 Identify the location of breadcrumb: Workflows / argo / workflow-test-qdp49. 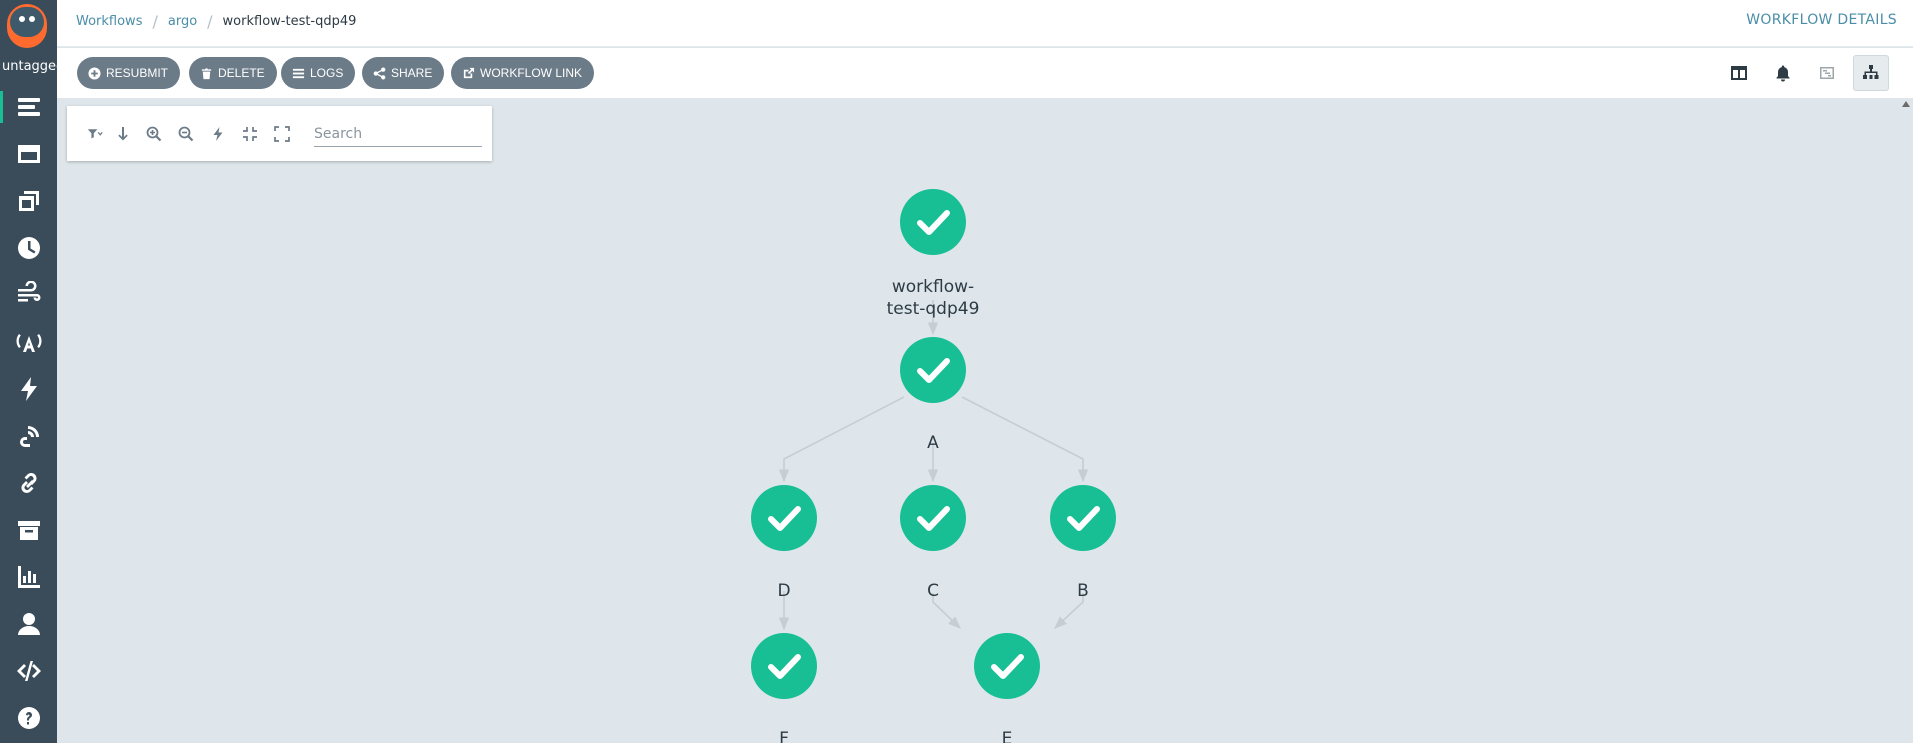
(216, 21).